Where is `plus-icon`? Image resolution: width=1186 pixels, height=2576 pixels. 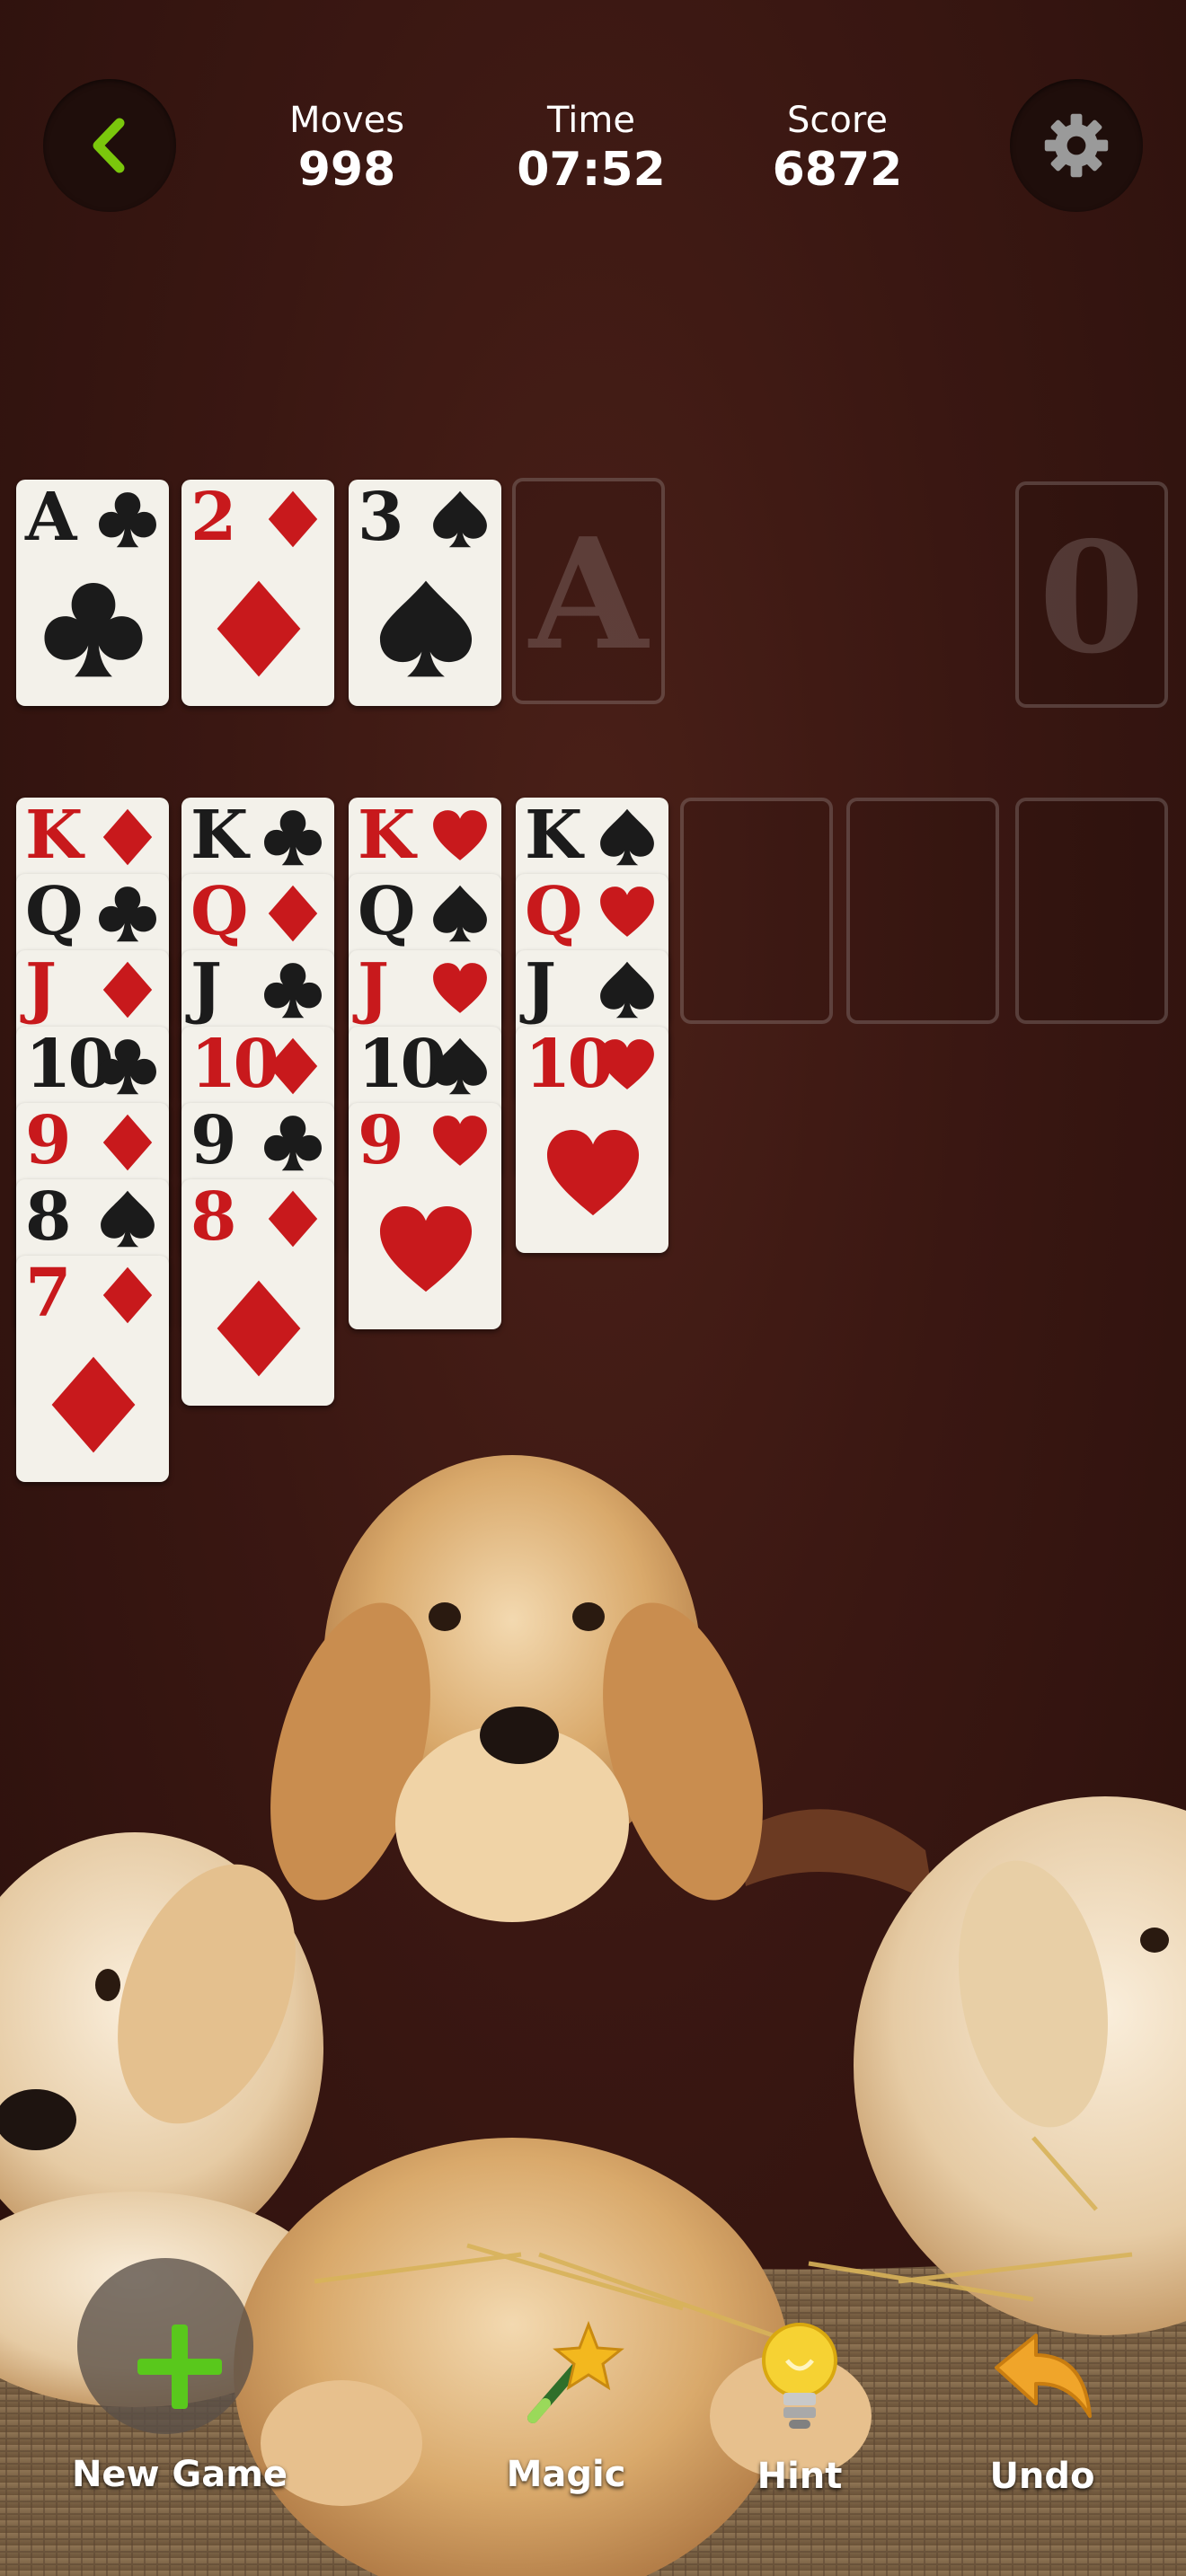
plus-icon is located at coordinates (179, 2367).